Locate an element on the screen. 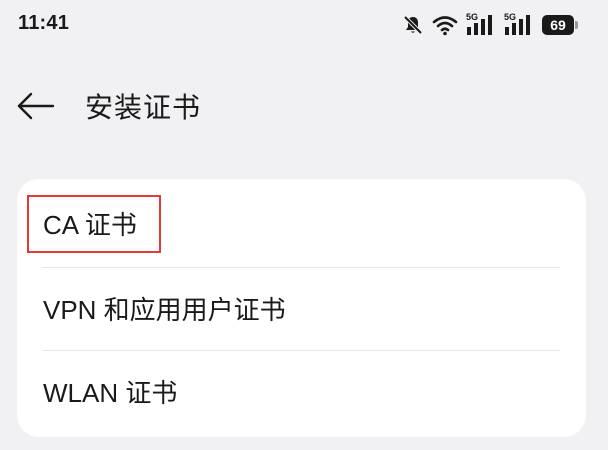  list-item-label: VPN 和应用用户证书 is located at coordinates (164, 310).